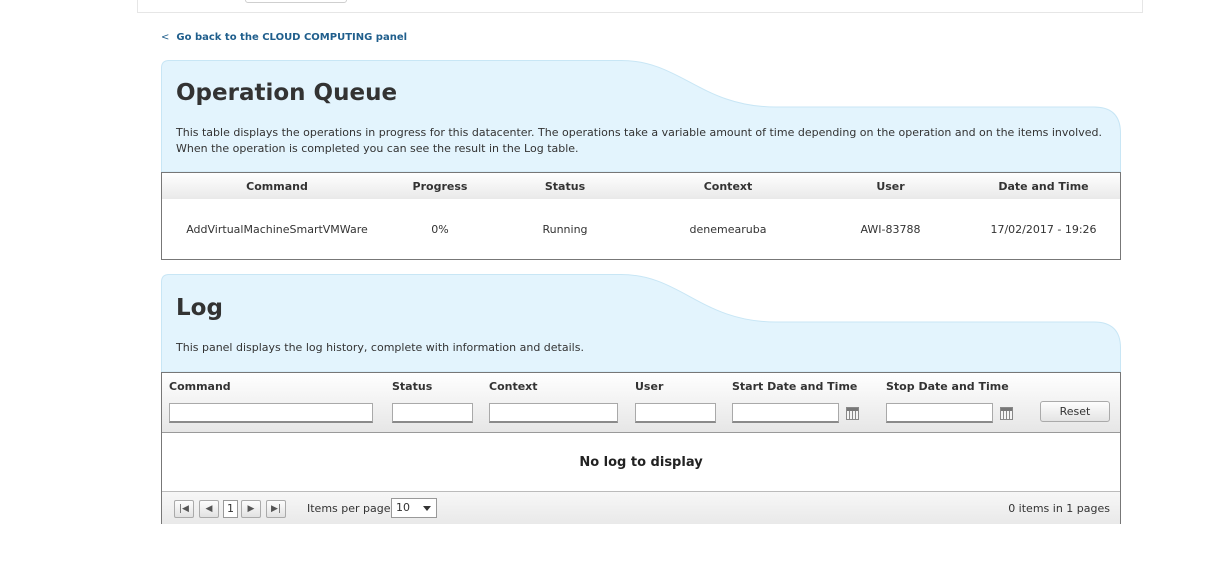 The width and height of the screenshot is (1223, 564). What do you see at coordinates (271, 413) in the screenshot?
I see `command-filter-input` at bounding box center [271, 413].